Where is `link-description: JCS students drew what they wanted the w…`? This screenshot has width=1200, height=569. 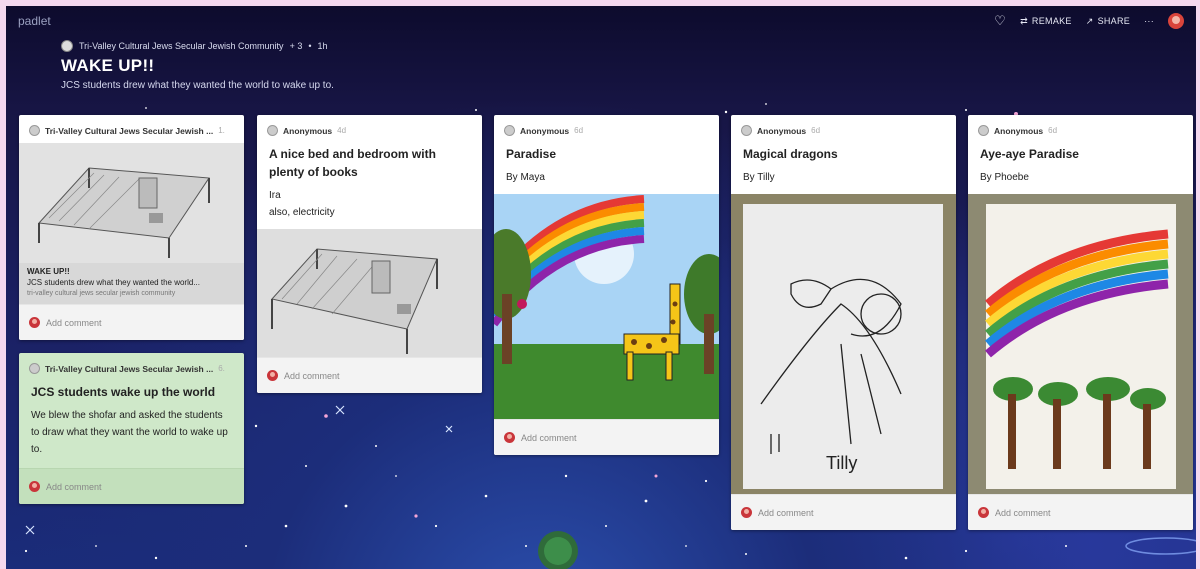 link-description: JCS students drew what they wanted the w… is located at coordinates (113, 282).